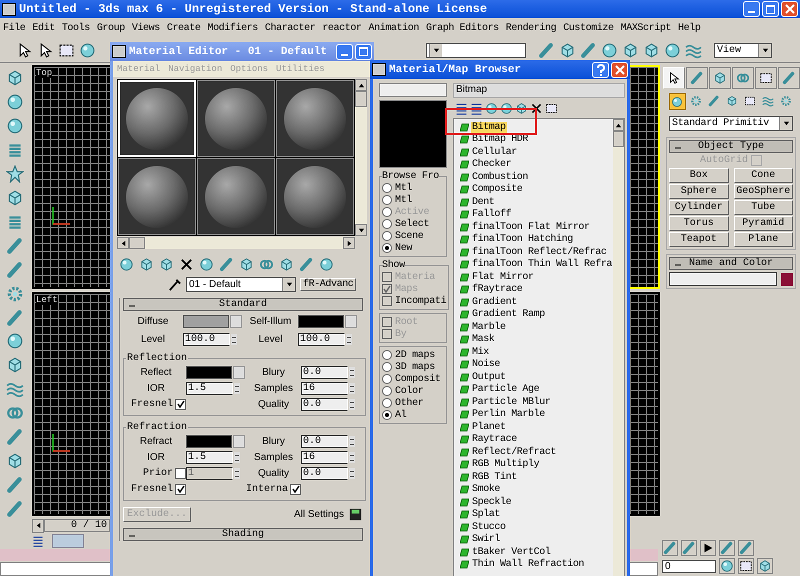 The image size is (800, 576). I want to click on object-type-button: Sphere, so click(698, 191).